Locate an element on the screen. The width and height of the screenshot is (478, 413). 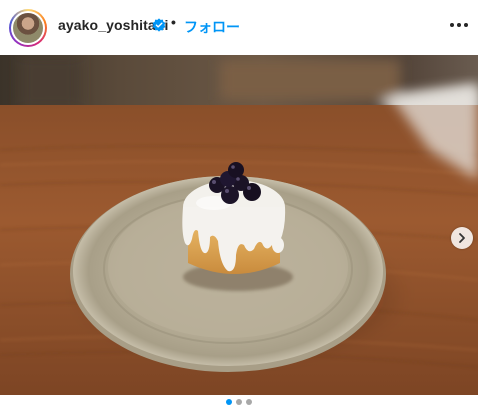
post-header: ayako_yoshitani • フォロー is located at coordinates (239, 27).